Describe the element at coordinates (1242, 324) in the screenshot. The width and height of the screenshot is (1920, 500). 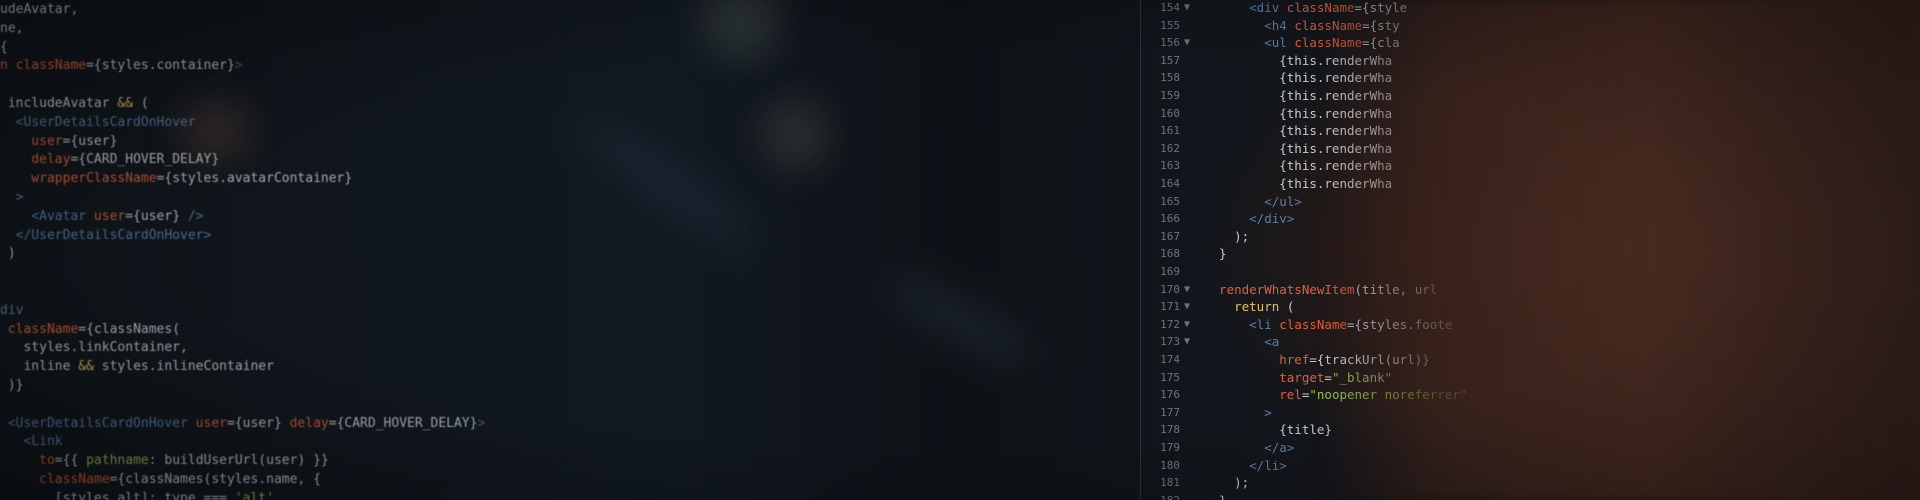
I see `code-token: <li` at that location.